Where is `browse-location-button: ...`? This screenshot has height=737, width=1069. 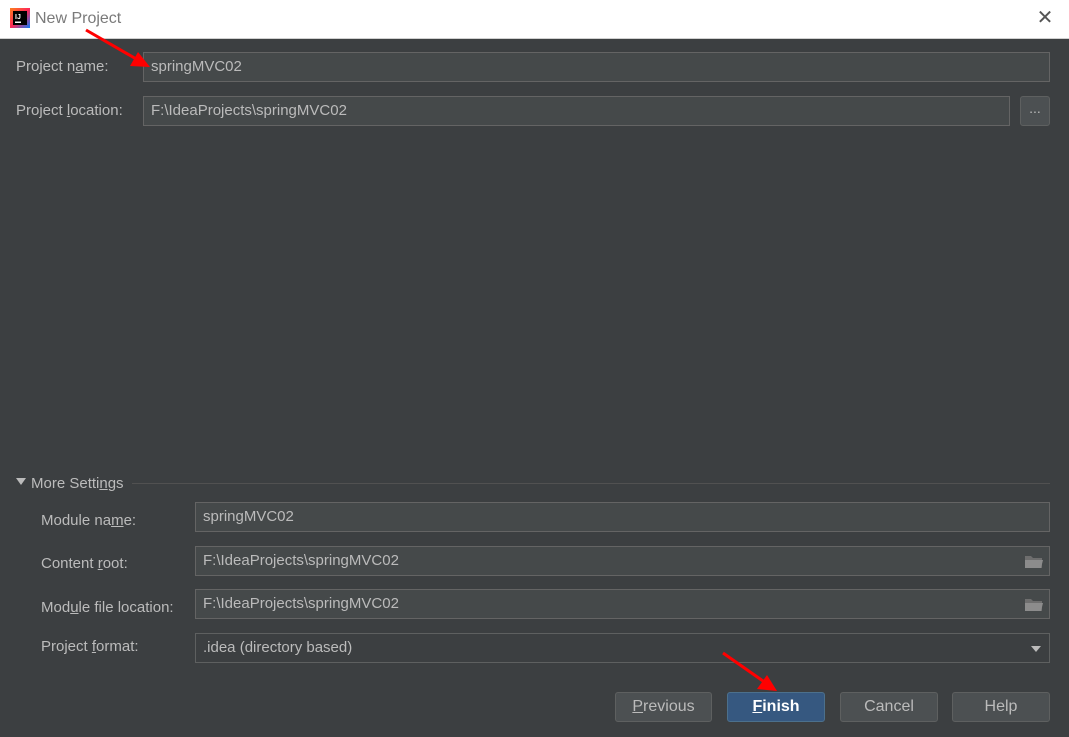 browse-location-button: ... is located at coordinates (1035, 111).